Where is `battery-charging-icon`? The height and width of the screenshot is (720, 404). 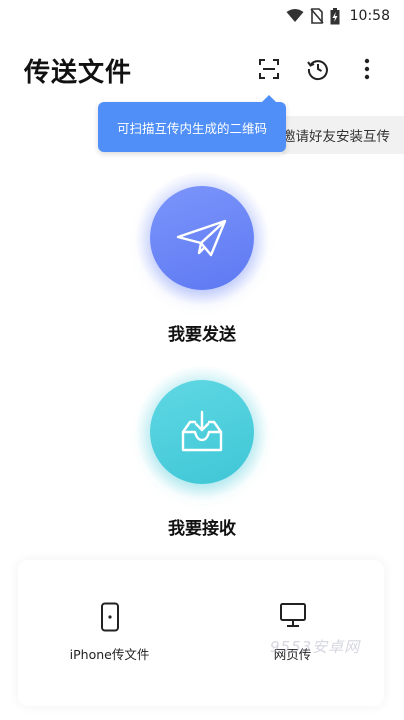
battery-charging-icon is located at coordinates (335, 15).